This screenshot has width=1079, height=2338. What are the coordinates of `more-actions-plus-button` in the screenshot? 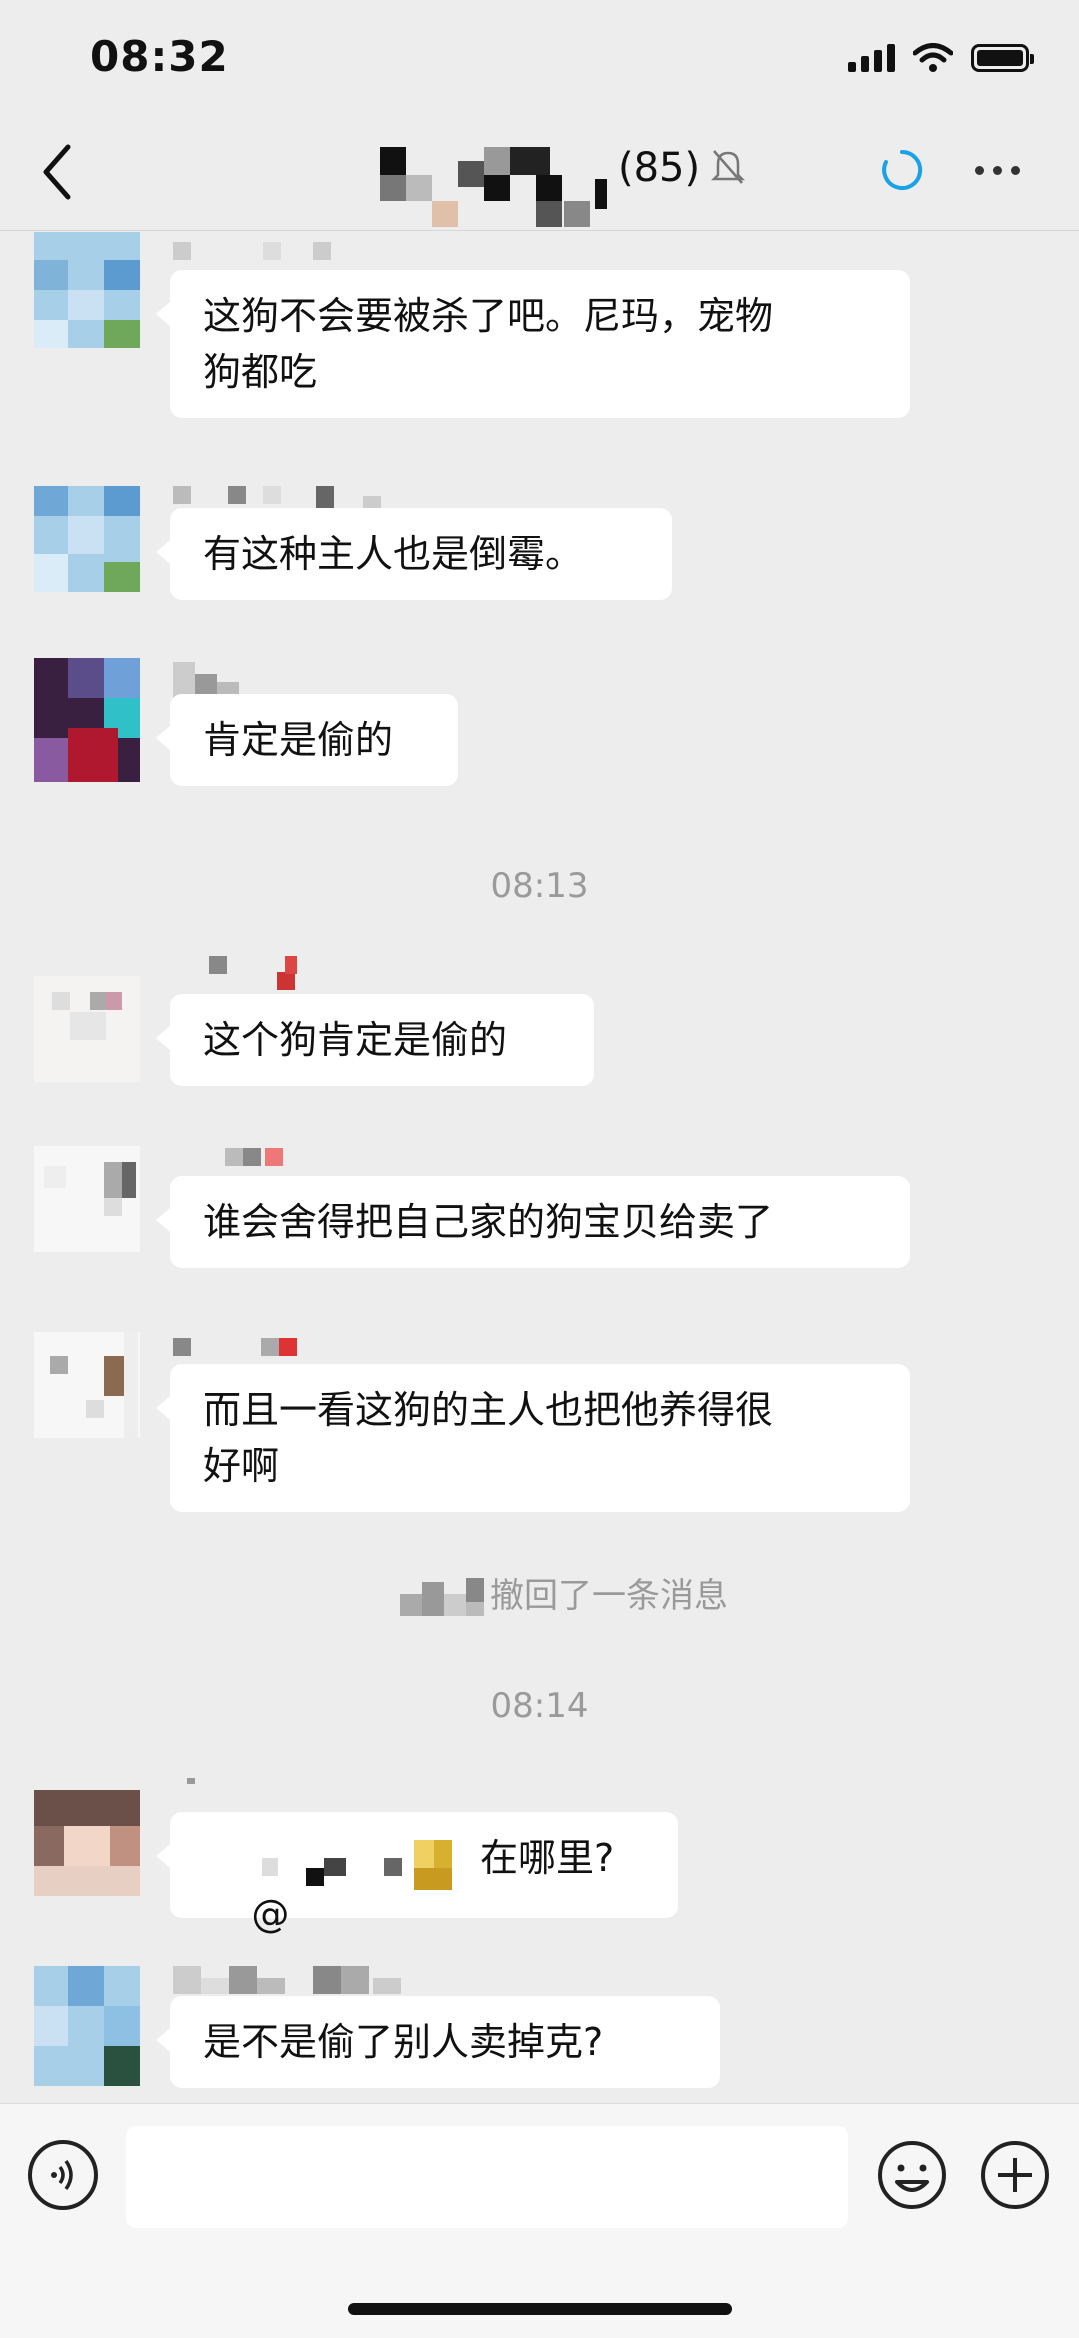 It's located at (1015, 2175).